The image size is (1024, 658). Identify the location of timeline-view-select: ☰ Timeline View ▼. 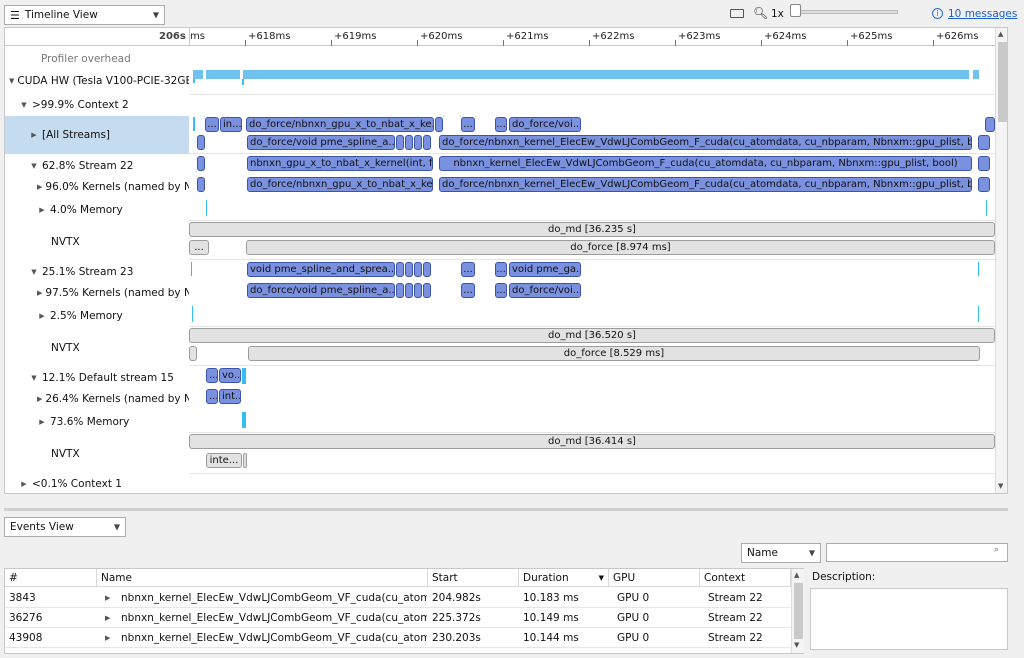
(84, 15).